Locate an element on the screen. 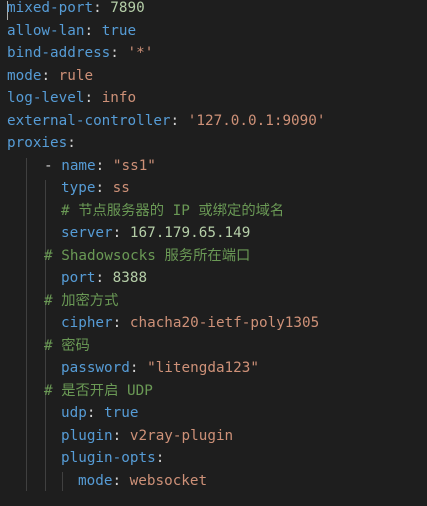 This screenshot has width=427, height=506. yaml-key: name is located at coordinates (78, 165).